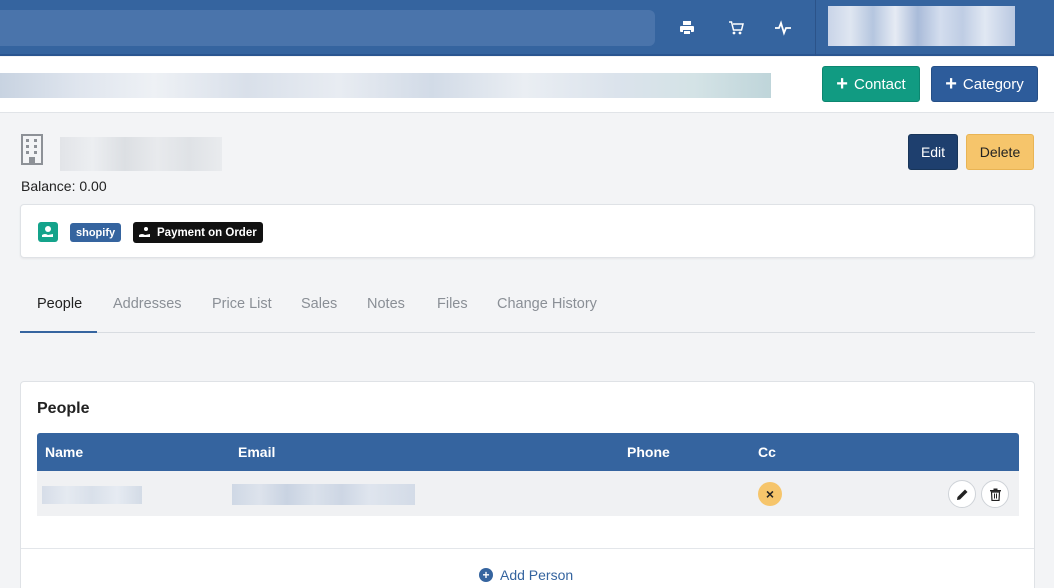  I want to click on add-person-button: + Add Person, so click(526, 575).